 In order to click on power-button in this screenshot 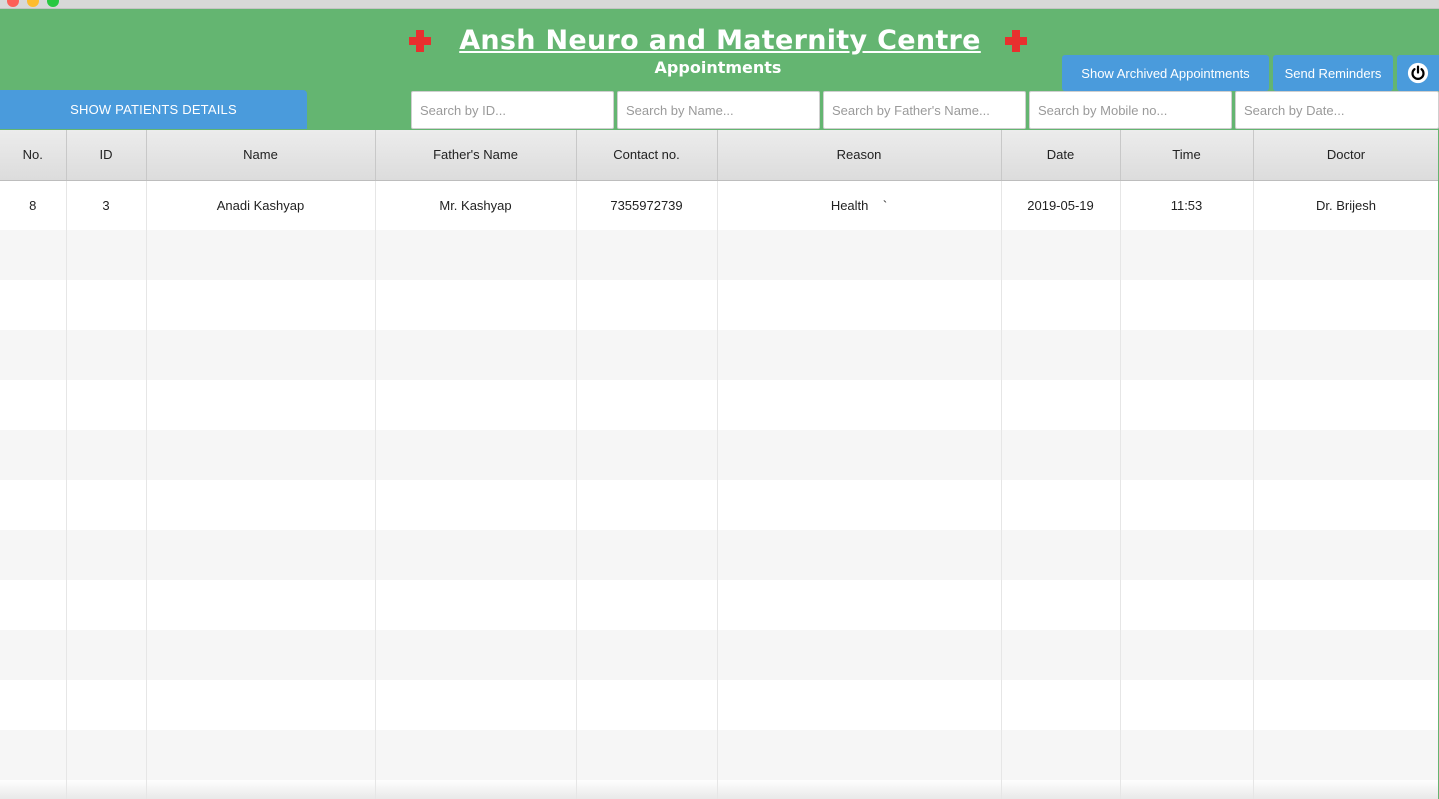, I will do `click(1418, 73)`.